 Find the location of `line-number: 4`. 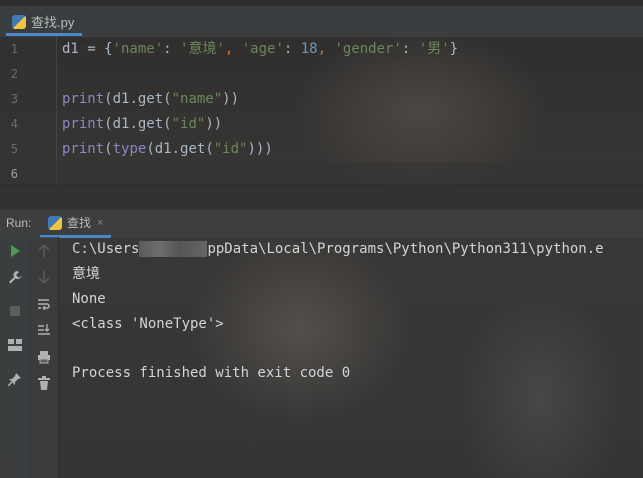

line-number: 4 is located at coordinates (14, 124).